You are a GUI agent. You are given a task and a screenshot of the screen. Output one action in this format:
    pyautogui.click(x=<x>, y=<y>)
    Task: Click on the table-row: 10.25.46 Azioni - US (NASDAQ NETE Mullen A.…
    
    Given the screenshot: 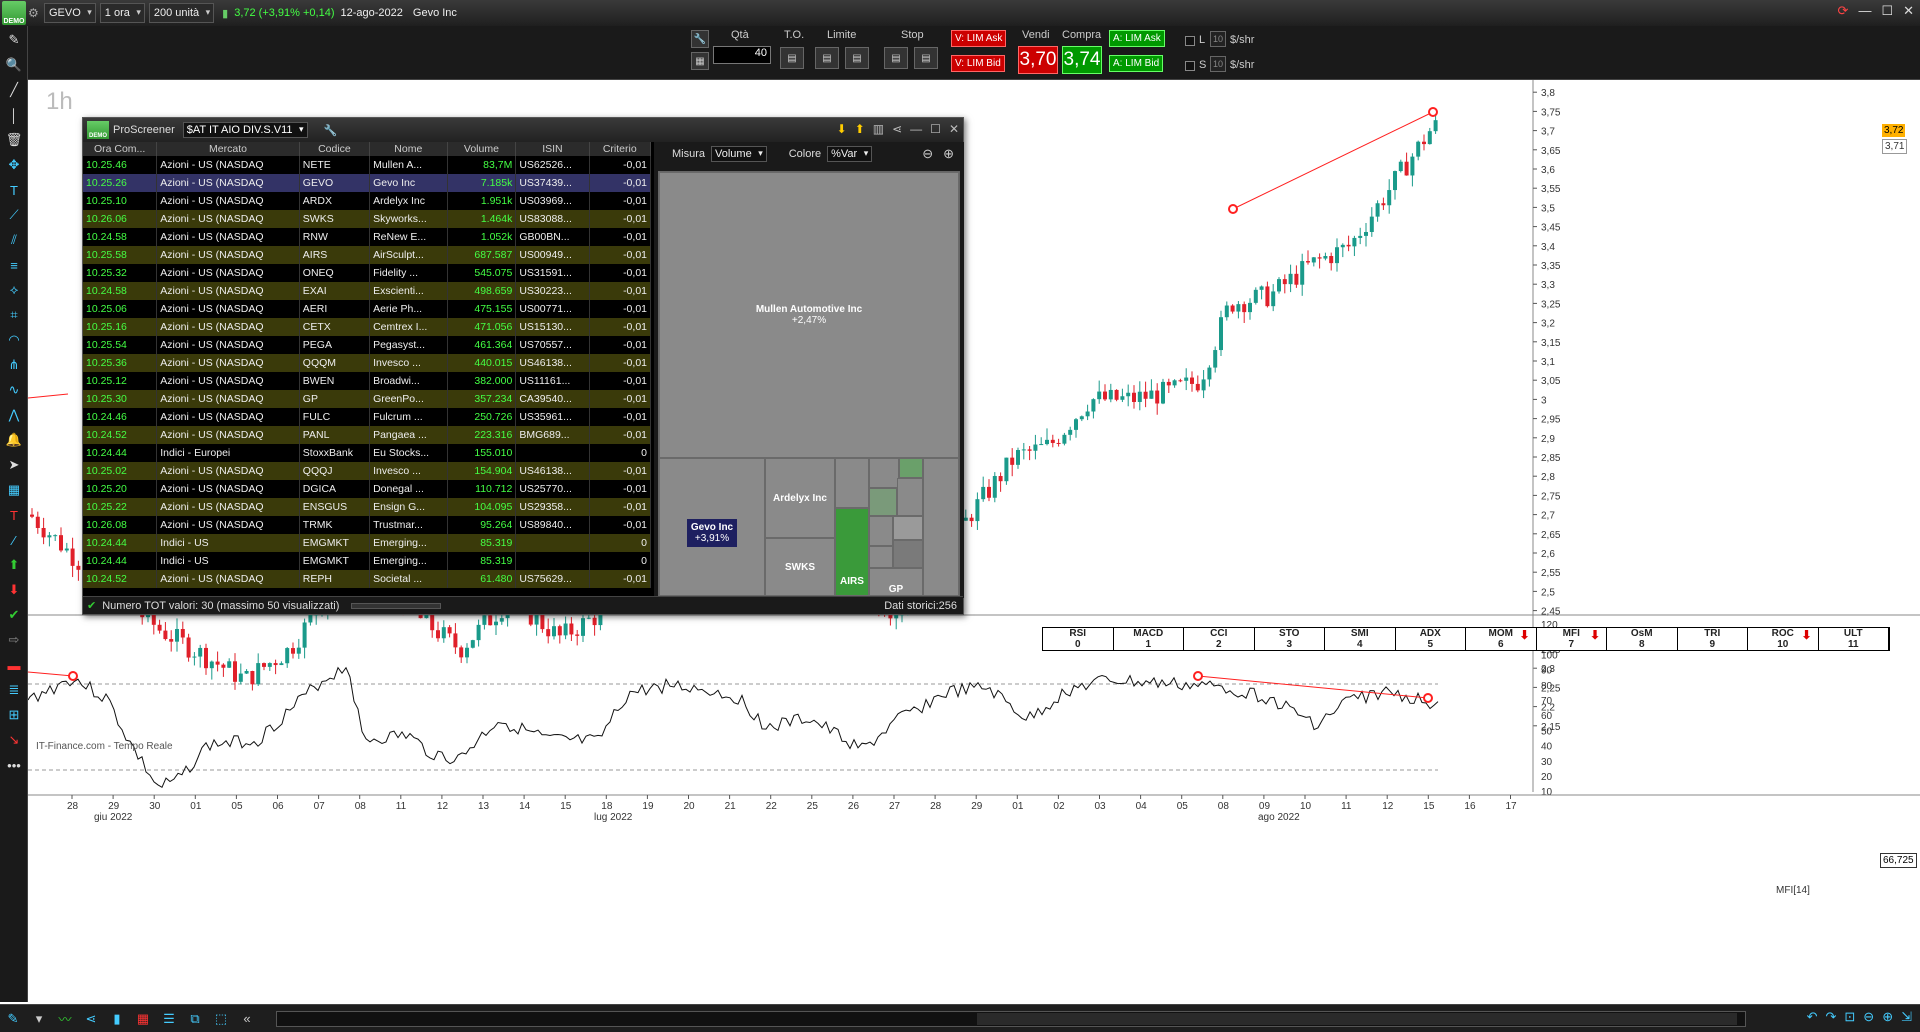 What is the action you would take?
    pyautogui.click(x=367, y=165)
    